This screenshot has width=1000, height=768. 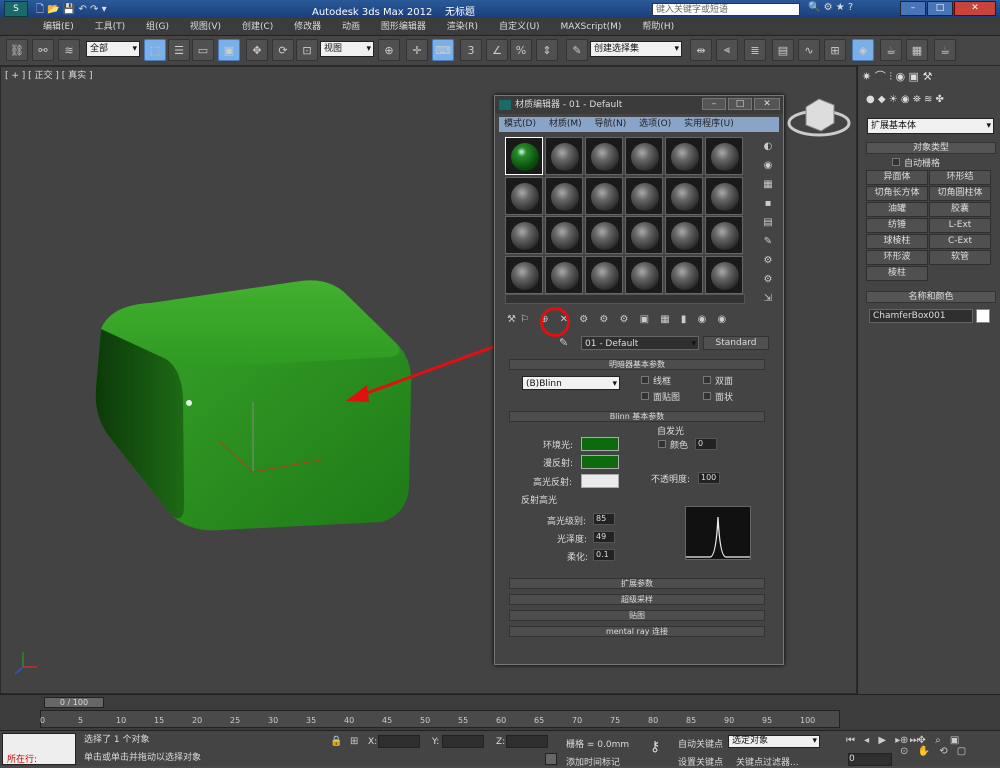 I want to click on btn-chamfer-box: 切角长方体, so click(x=897, y=193).